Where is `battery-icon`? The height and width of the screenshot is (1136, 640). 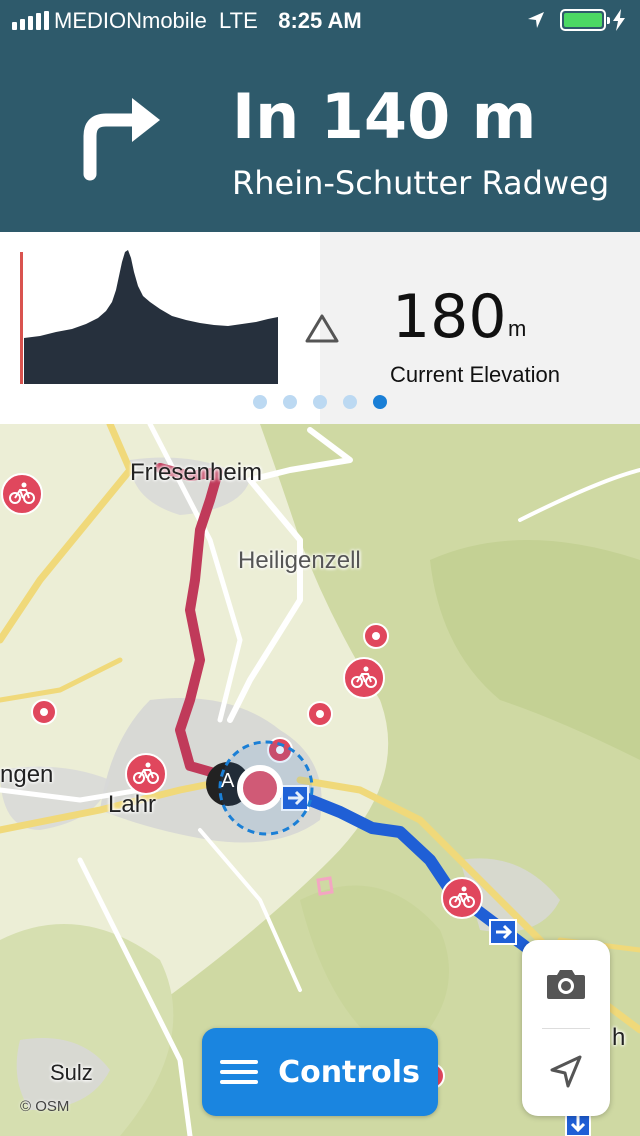 battery-icon is located at coordinates (585, 20).